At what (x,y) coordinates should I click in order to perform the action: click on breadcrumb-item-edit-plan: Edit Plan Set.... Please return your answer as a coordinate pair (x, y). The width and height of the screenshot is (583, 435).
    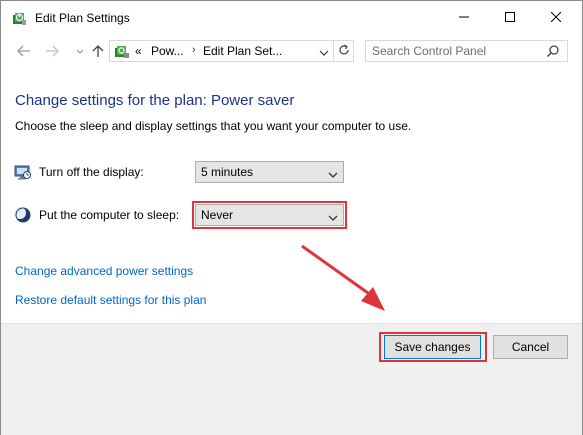
    Looking at the image, I should click on (242, 51).